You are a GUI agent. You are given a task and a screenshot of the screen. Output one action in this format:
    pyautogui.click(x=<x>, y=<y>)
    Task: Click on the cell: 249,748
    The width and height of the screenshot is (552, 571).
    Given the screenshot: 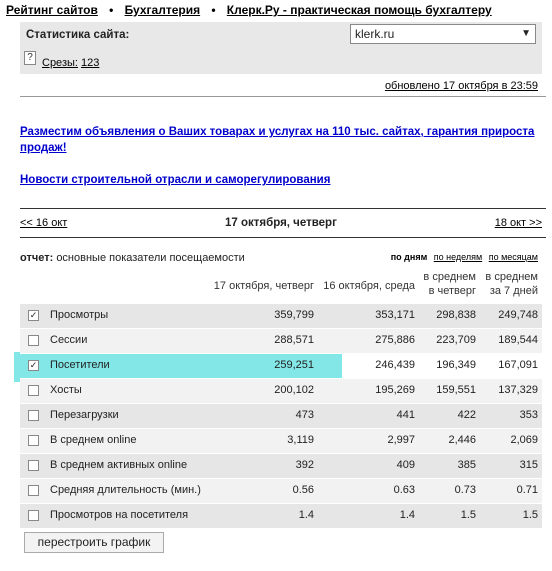 What is the action you would take?
    pyautogui.click(x=518, y=315)
    